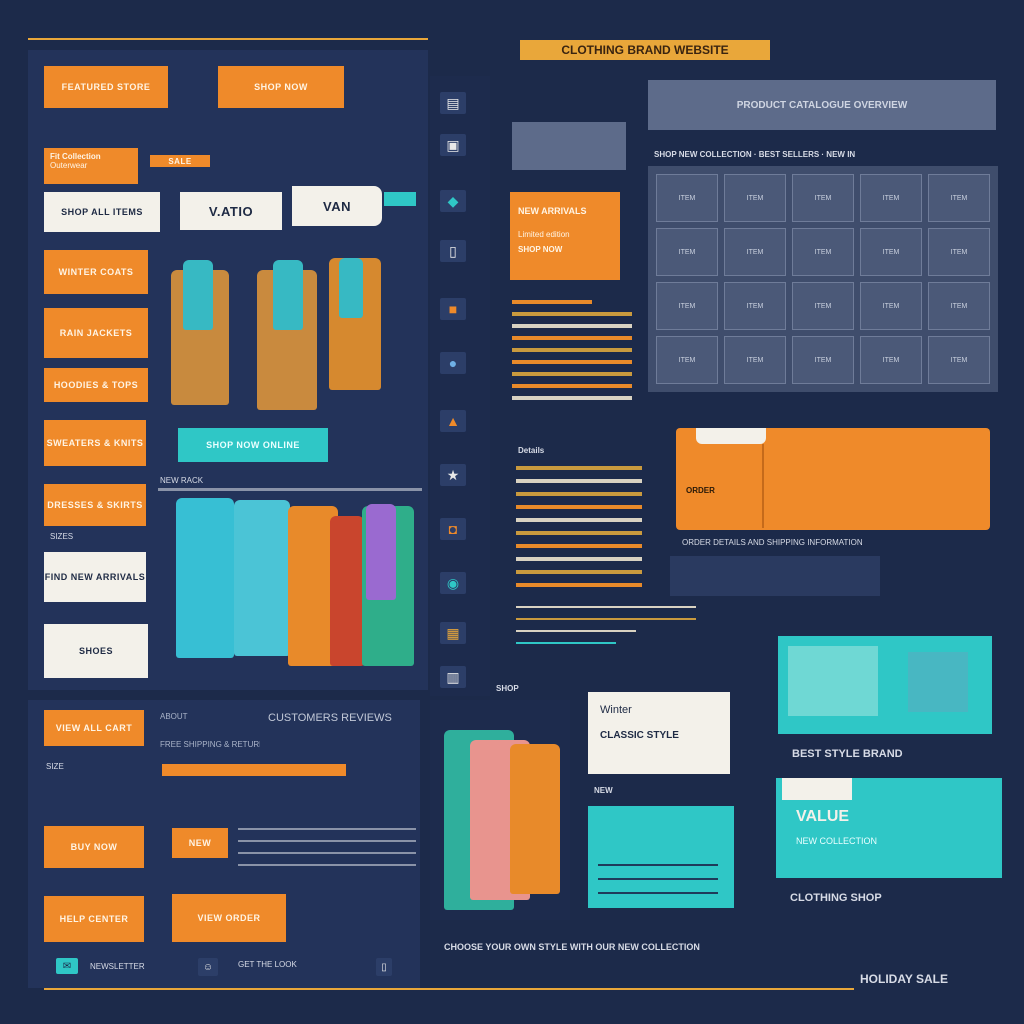 This screenshot has height=1024, width=1024. What do you see at coordinates (231, 211) in the screenshot?
I see `pill-one: V.ATIO` at bounding box center [231, 211].